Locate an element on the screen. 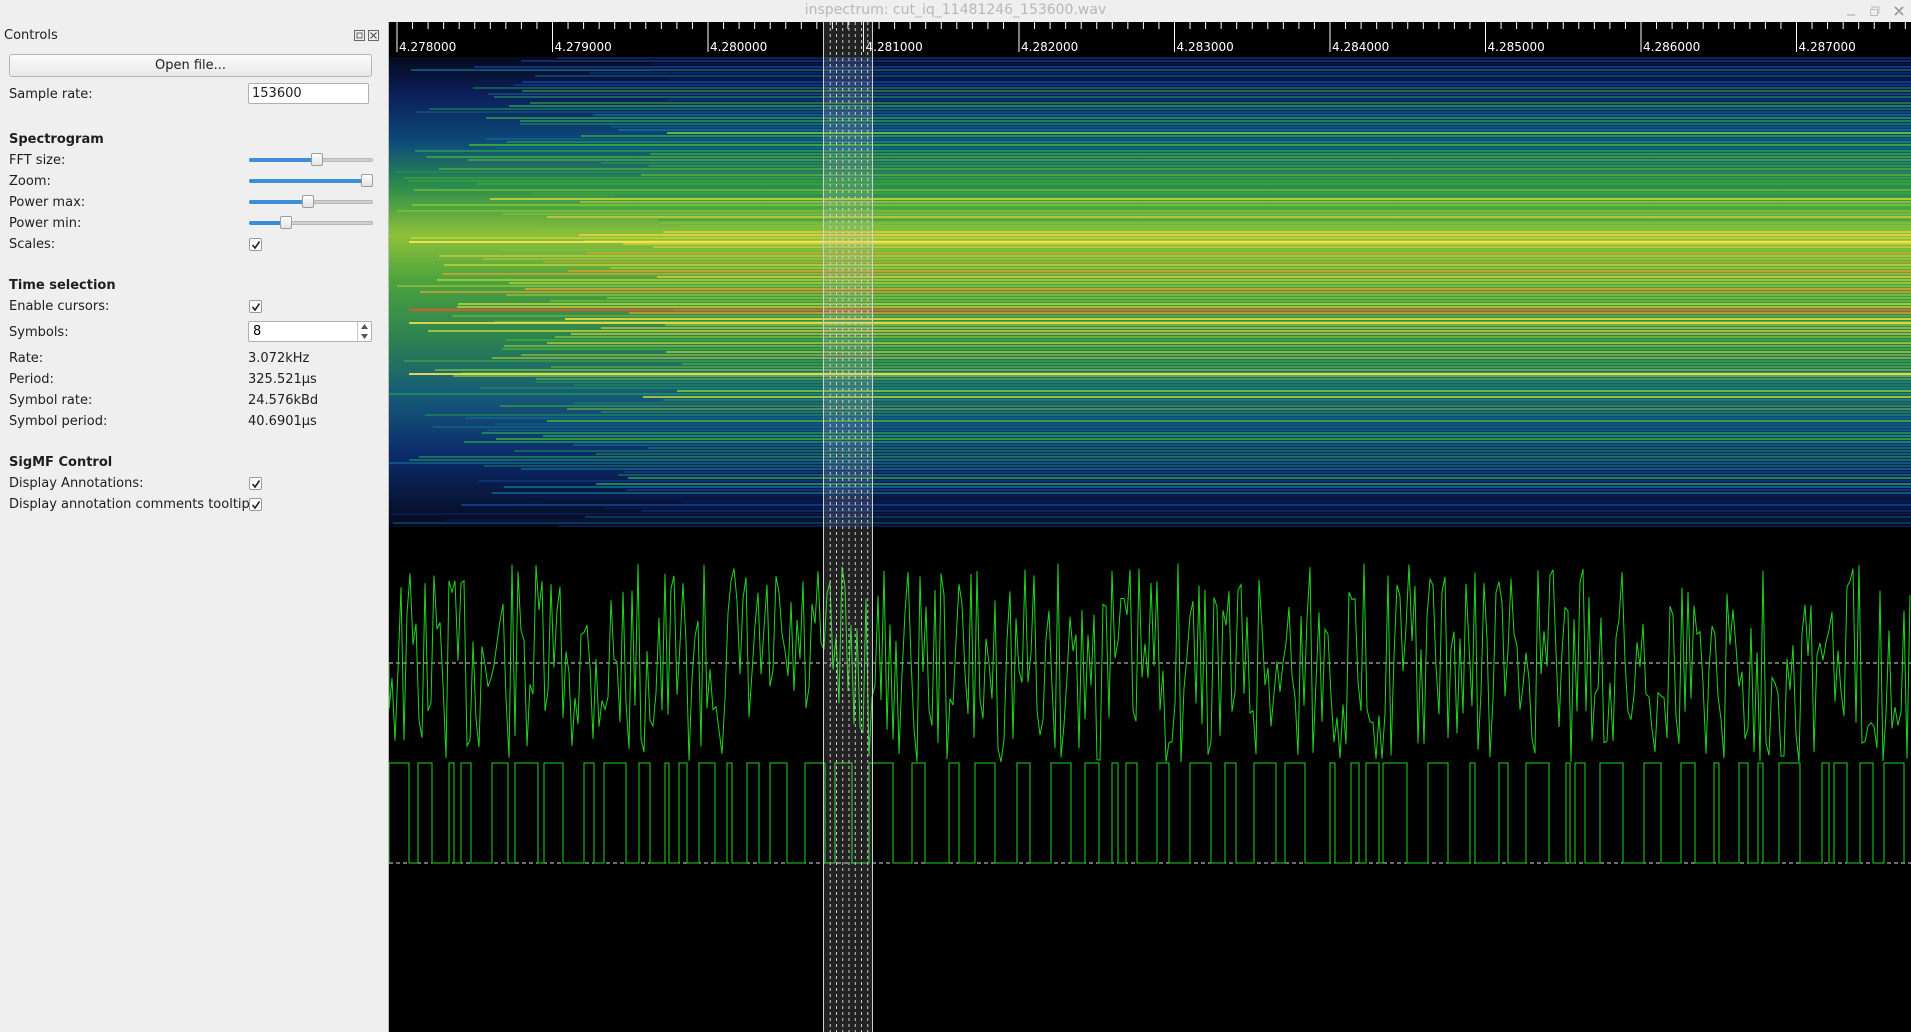 The image size is (1911, 1032). window-title: inspectrum: cut_iq_11481246_153600.wav is located at coordinates (955, 10).